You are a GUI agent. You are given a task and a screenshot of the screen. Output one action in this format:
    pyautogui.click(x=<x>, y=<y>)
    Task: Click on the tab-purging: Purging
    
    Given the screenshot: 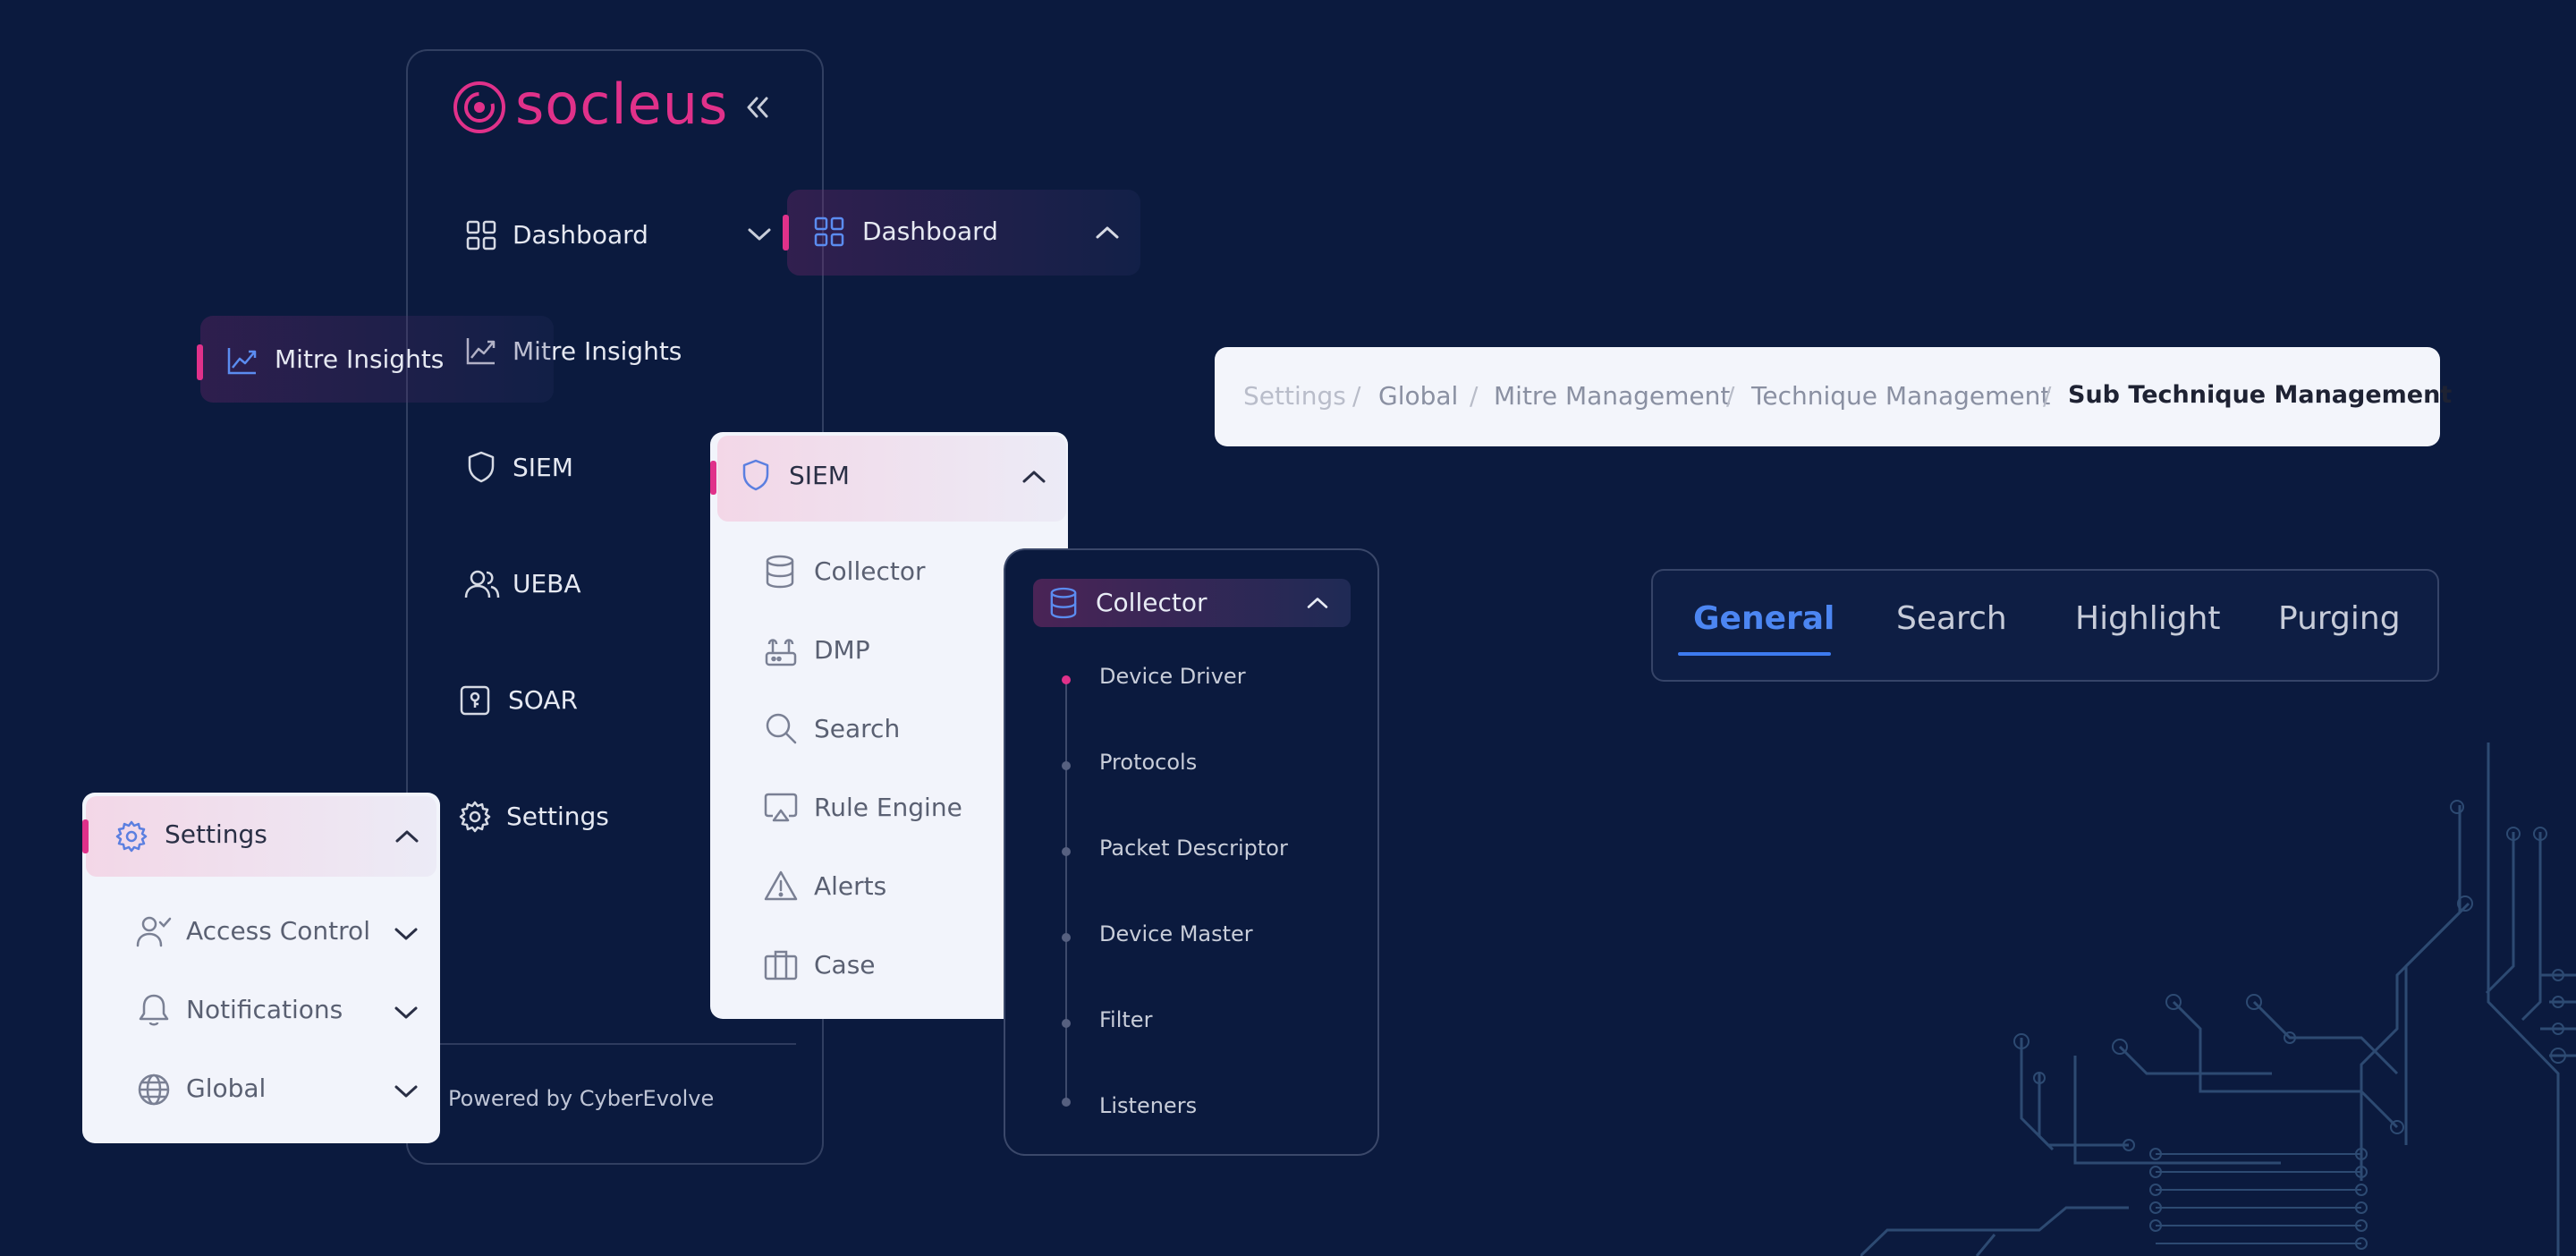 What is the action you would take?
    pyautogui.click(x=2339, y=618)
    